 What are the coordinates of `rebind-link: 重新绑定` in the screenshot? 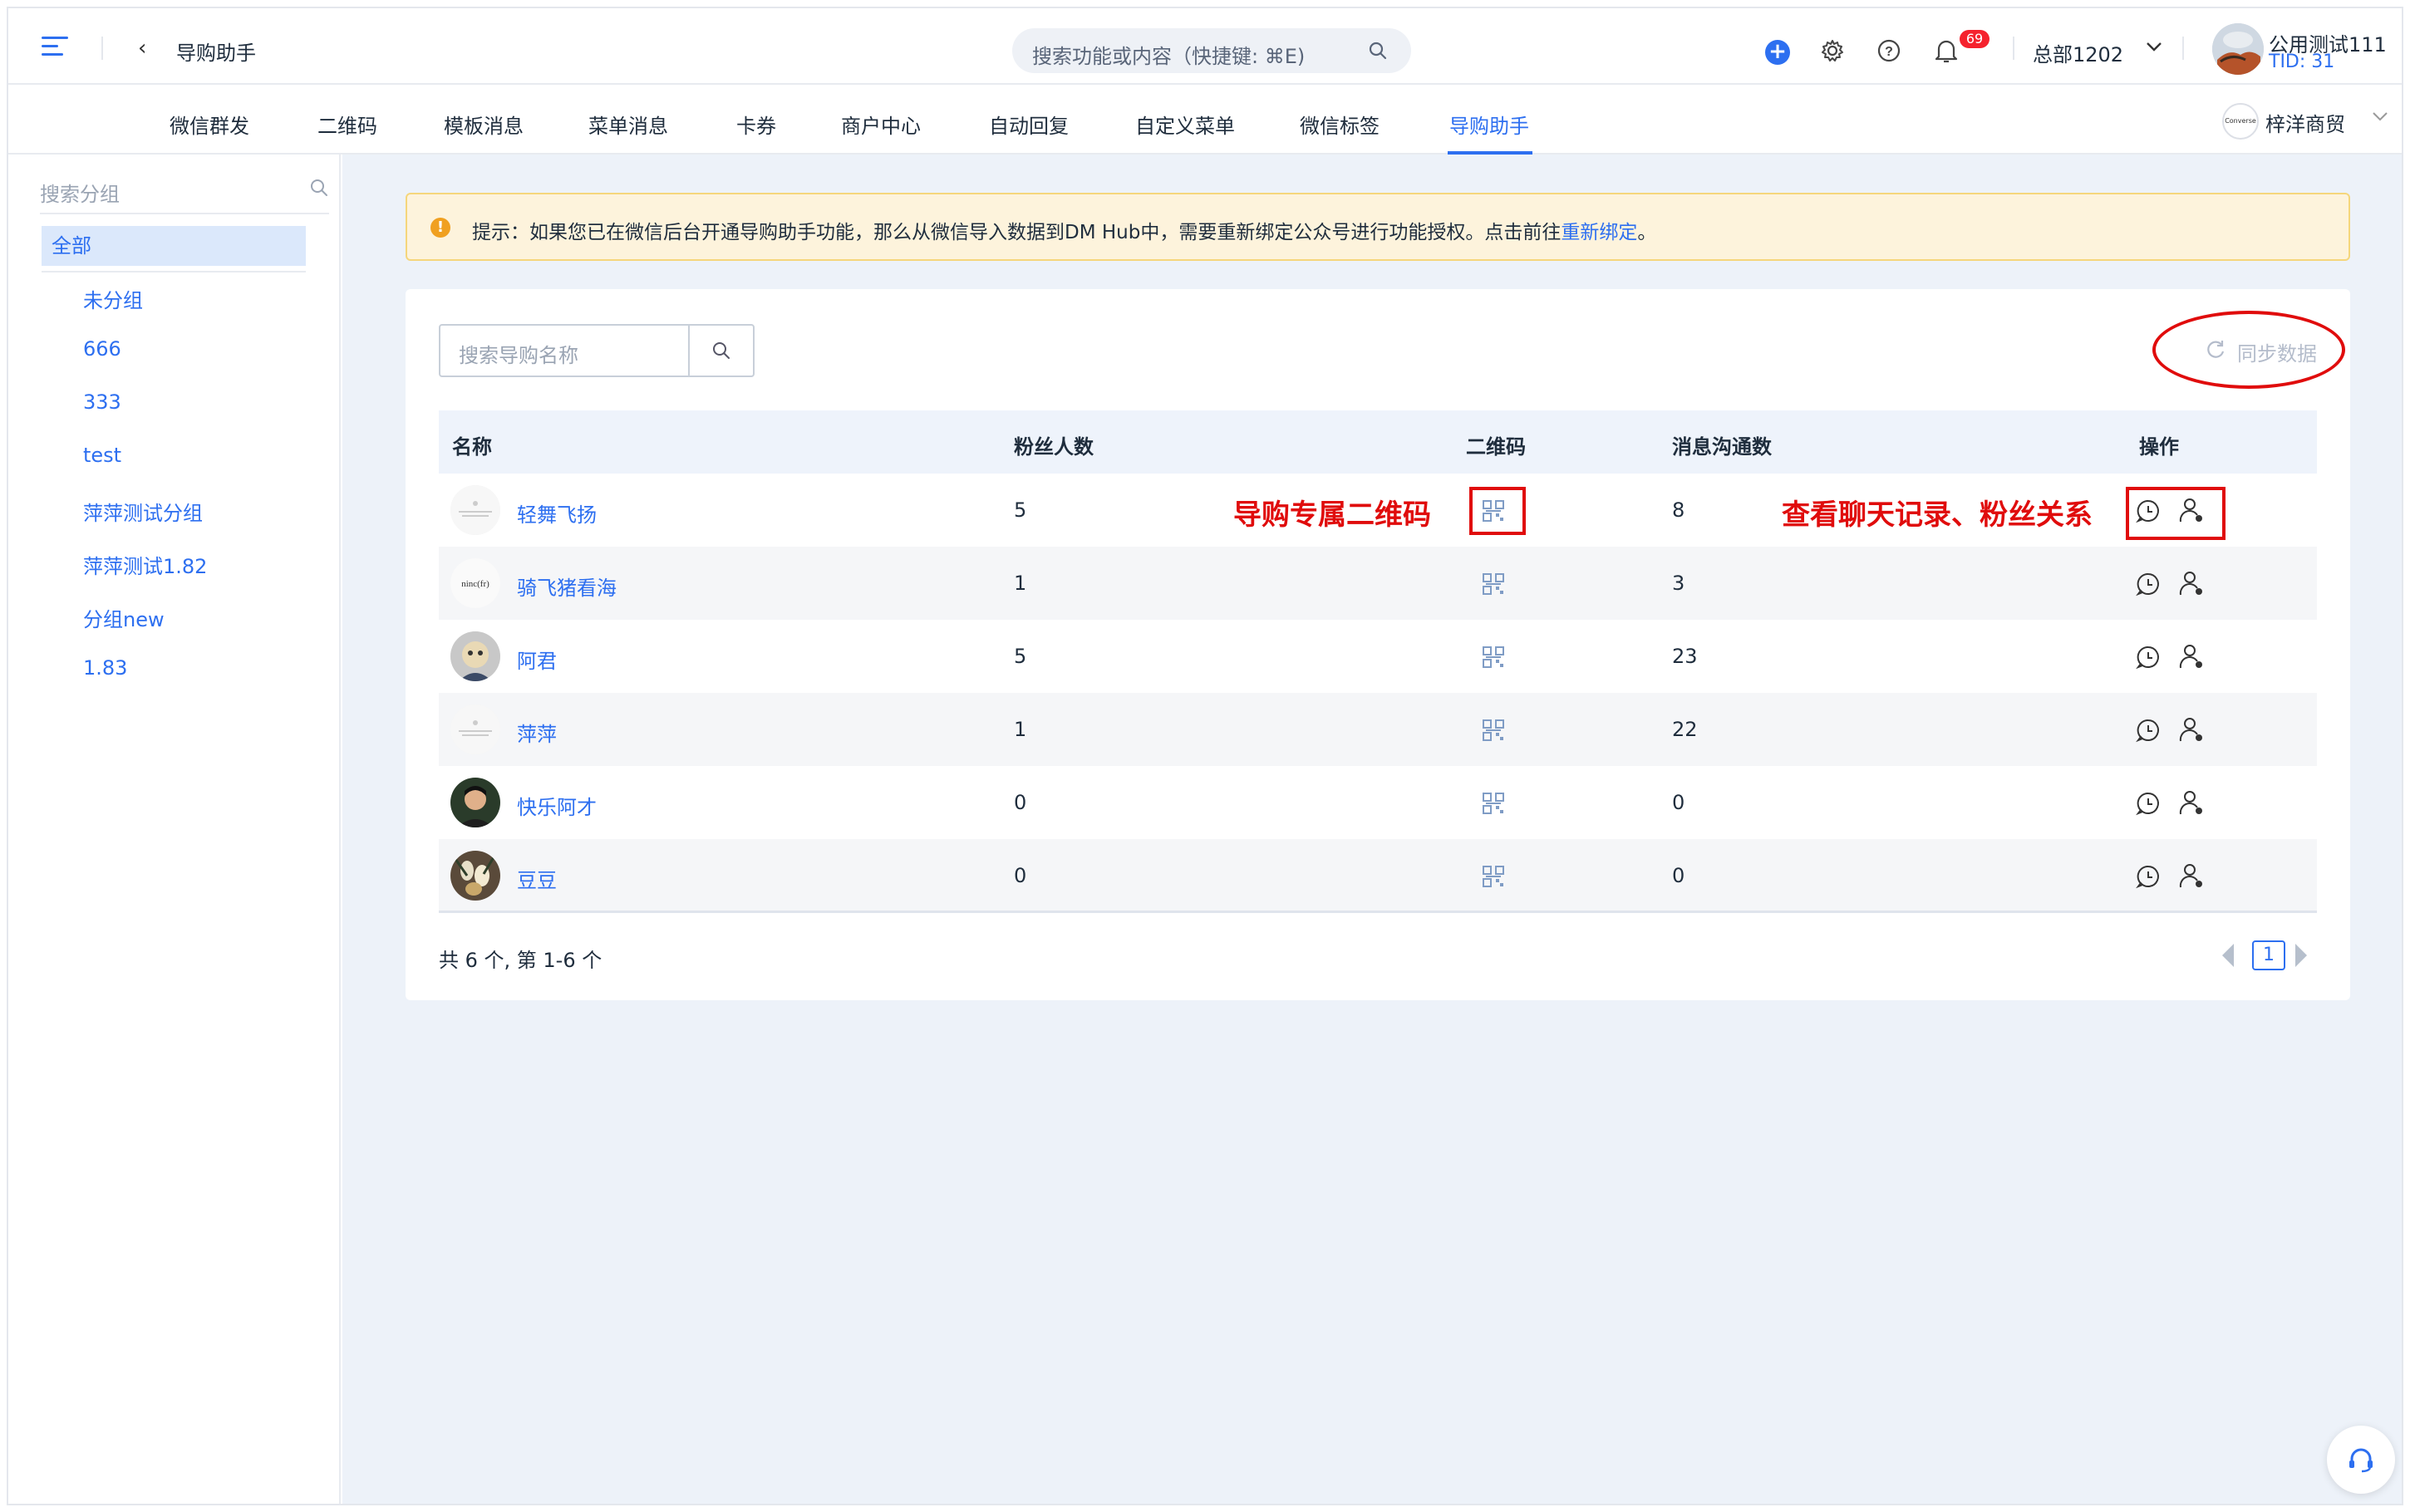 It's located at (1599, 233).